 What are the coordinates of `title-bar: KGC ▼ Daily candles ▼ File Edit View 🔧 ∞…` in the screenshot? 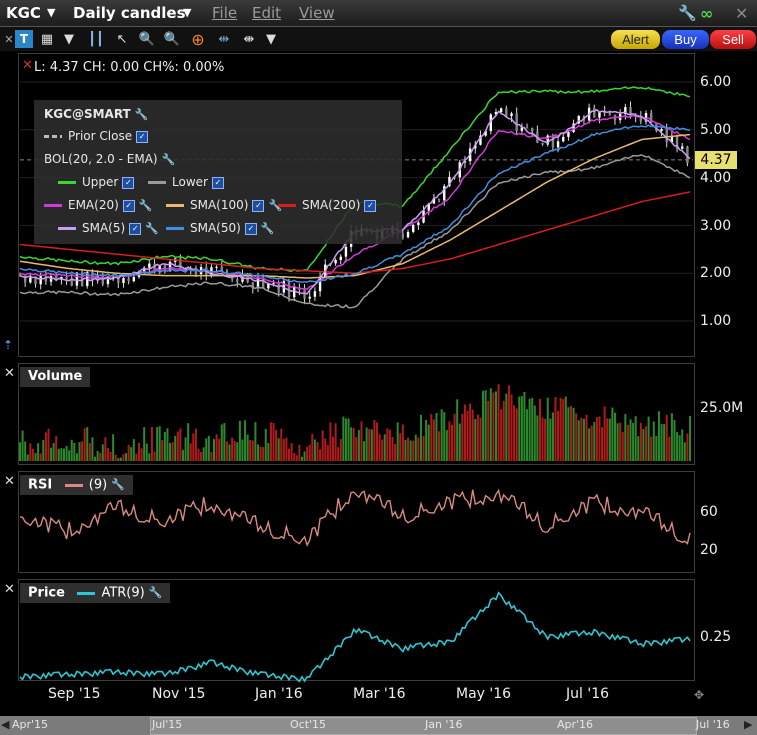 It's located at (378, 13).